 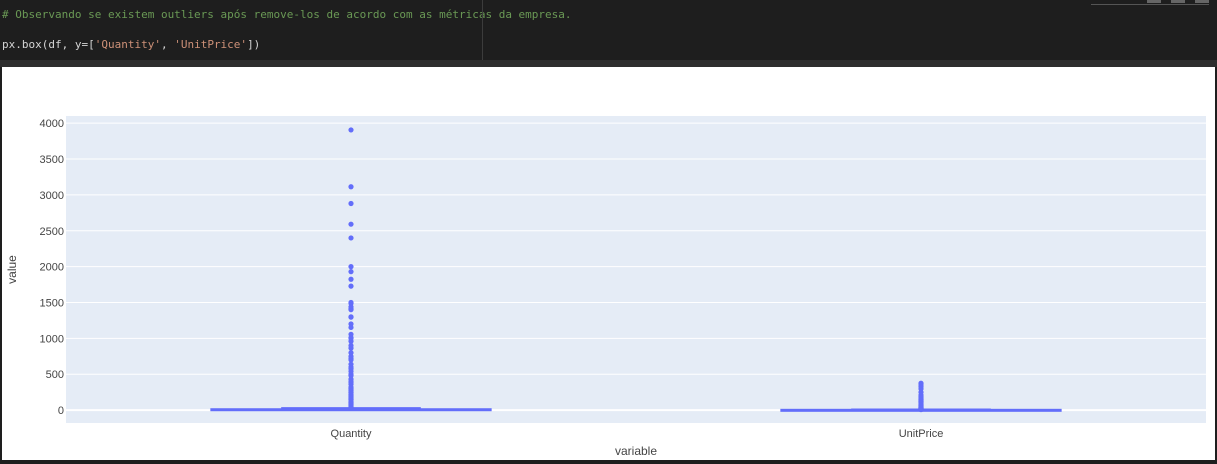 I want to click on y-axis-label: value, so click(x=12, y=269).